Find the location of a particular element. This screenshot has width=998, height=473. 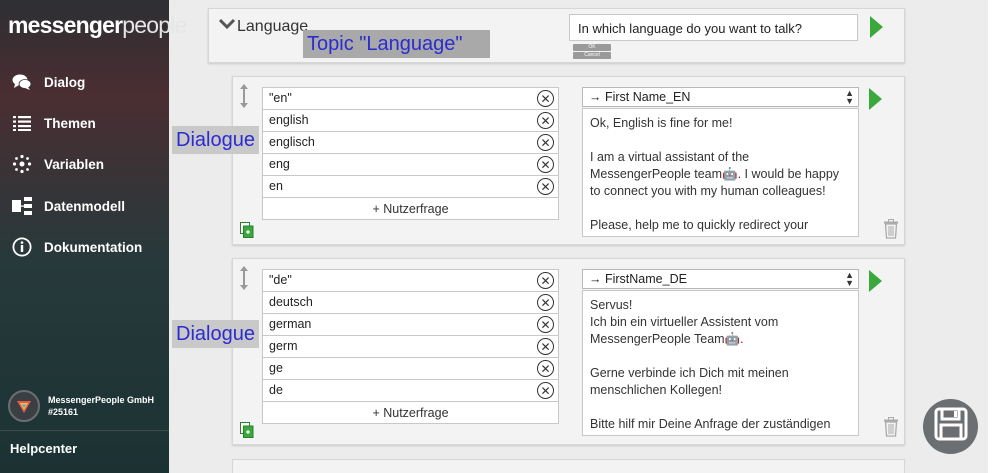

cancel-button: Cancel is located at coordinates (592, 55).